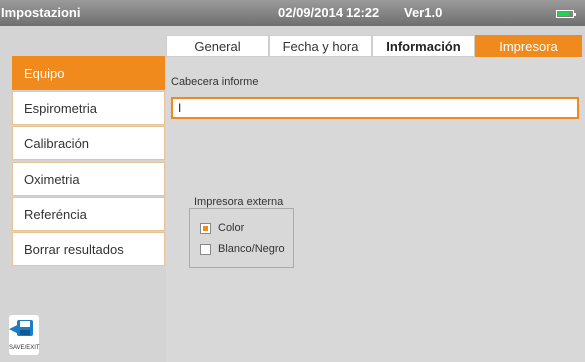 The height and width of the screenshot is (362, 585). What do you see at coordinates (88, 249) in the screenshot?
I see `sidebar-item-borrar-resultados: Borrar resultados` at bounding box center [88, 249].